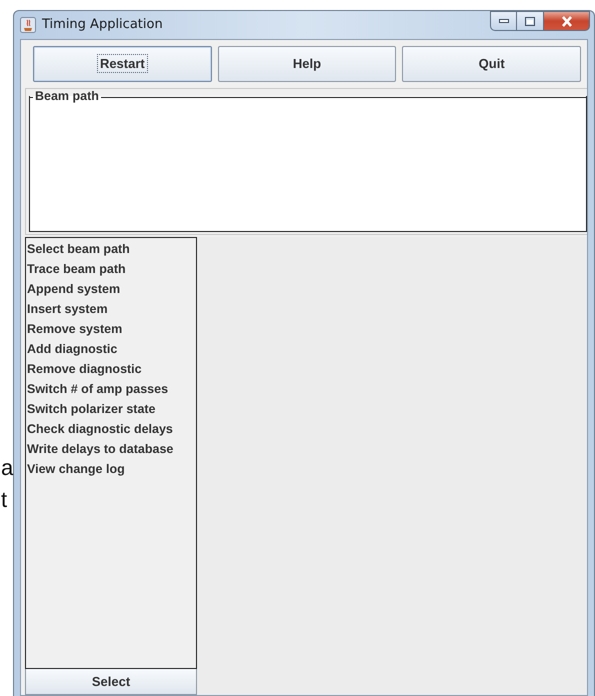 This screenshot has height=696, width=595. What do you see at coordinates (73, 289) in the screenshot?
I see `list-item: Append system` at bounding box center [73, 289].